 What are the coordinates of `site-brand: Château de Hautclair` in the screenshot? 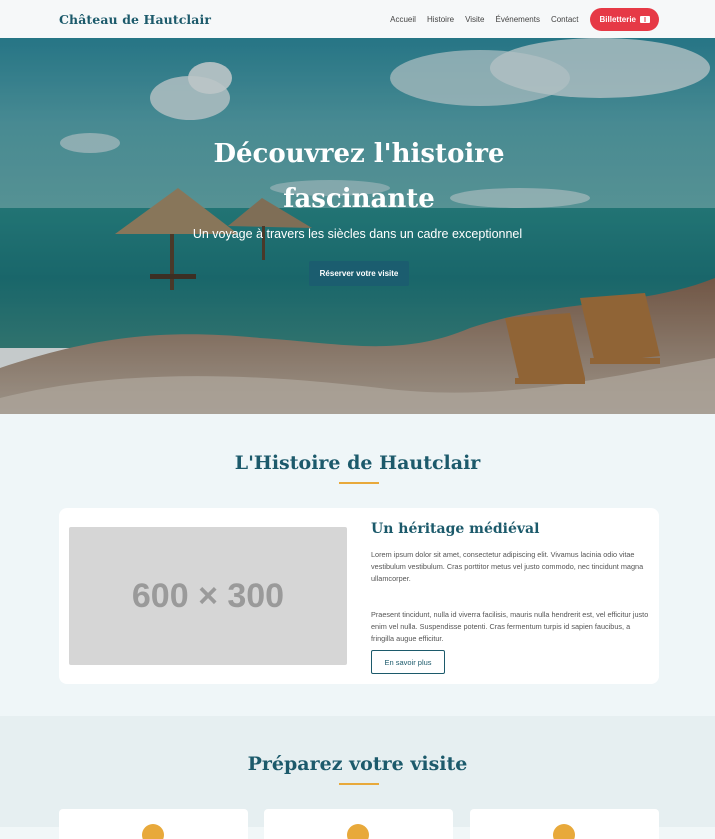 It's located at (135, 19).